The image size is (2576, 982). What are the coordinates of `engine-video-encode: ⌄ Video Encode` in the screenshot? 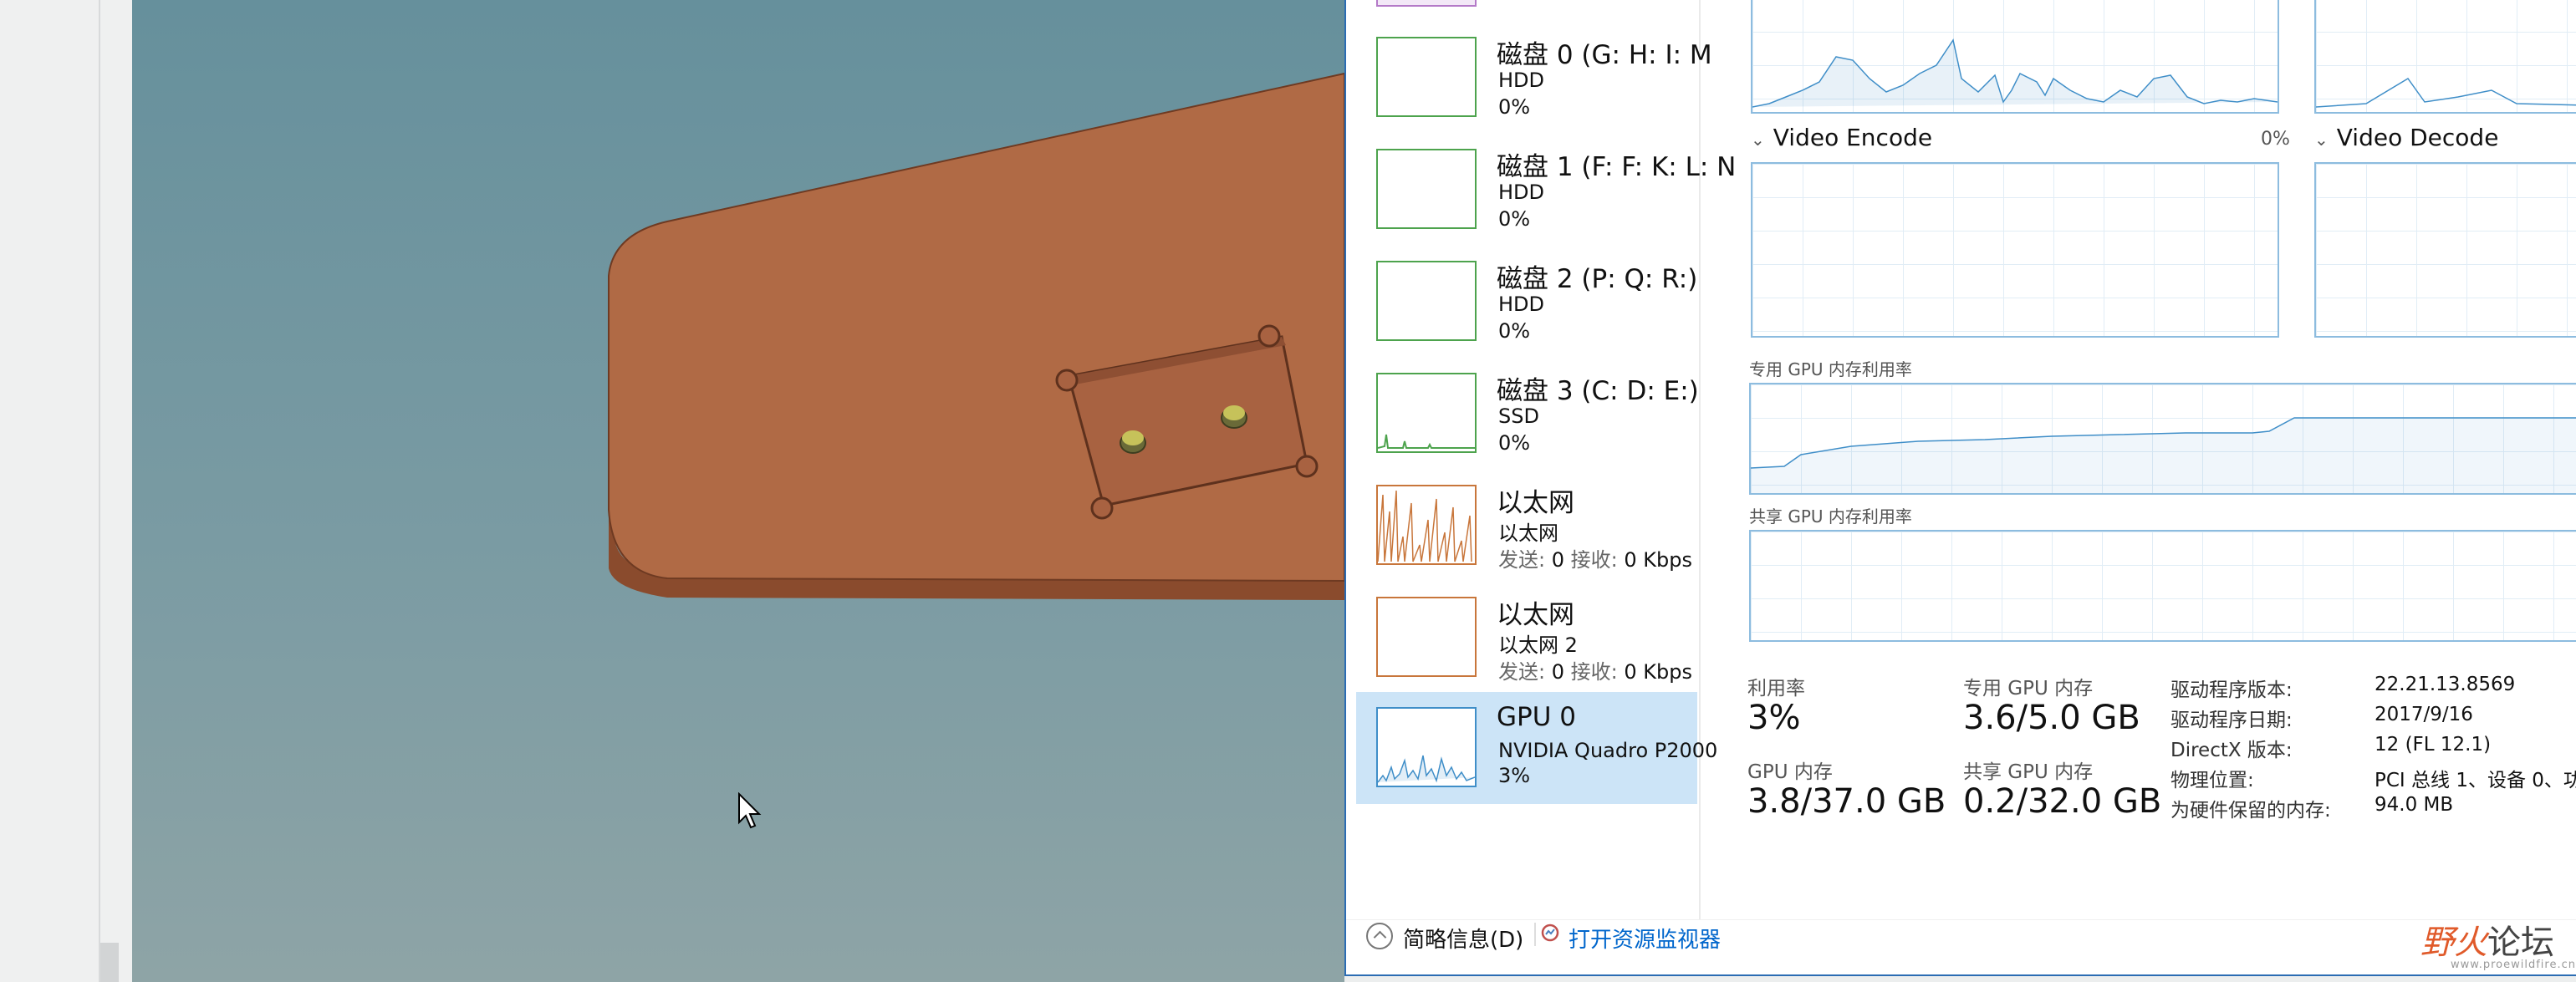 It's located at (1841, 137).